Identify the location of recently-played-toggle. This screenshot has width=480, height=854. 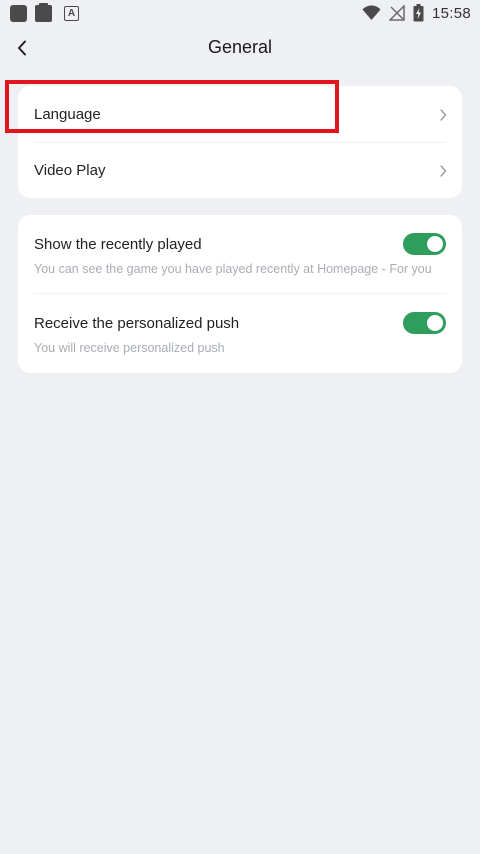
(424, 244).